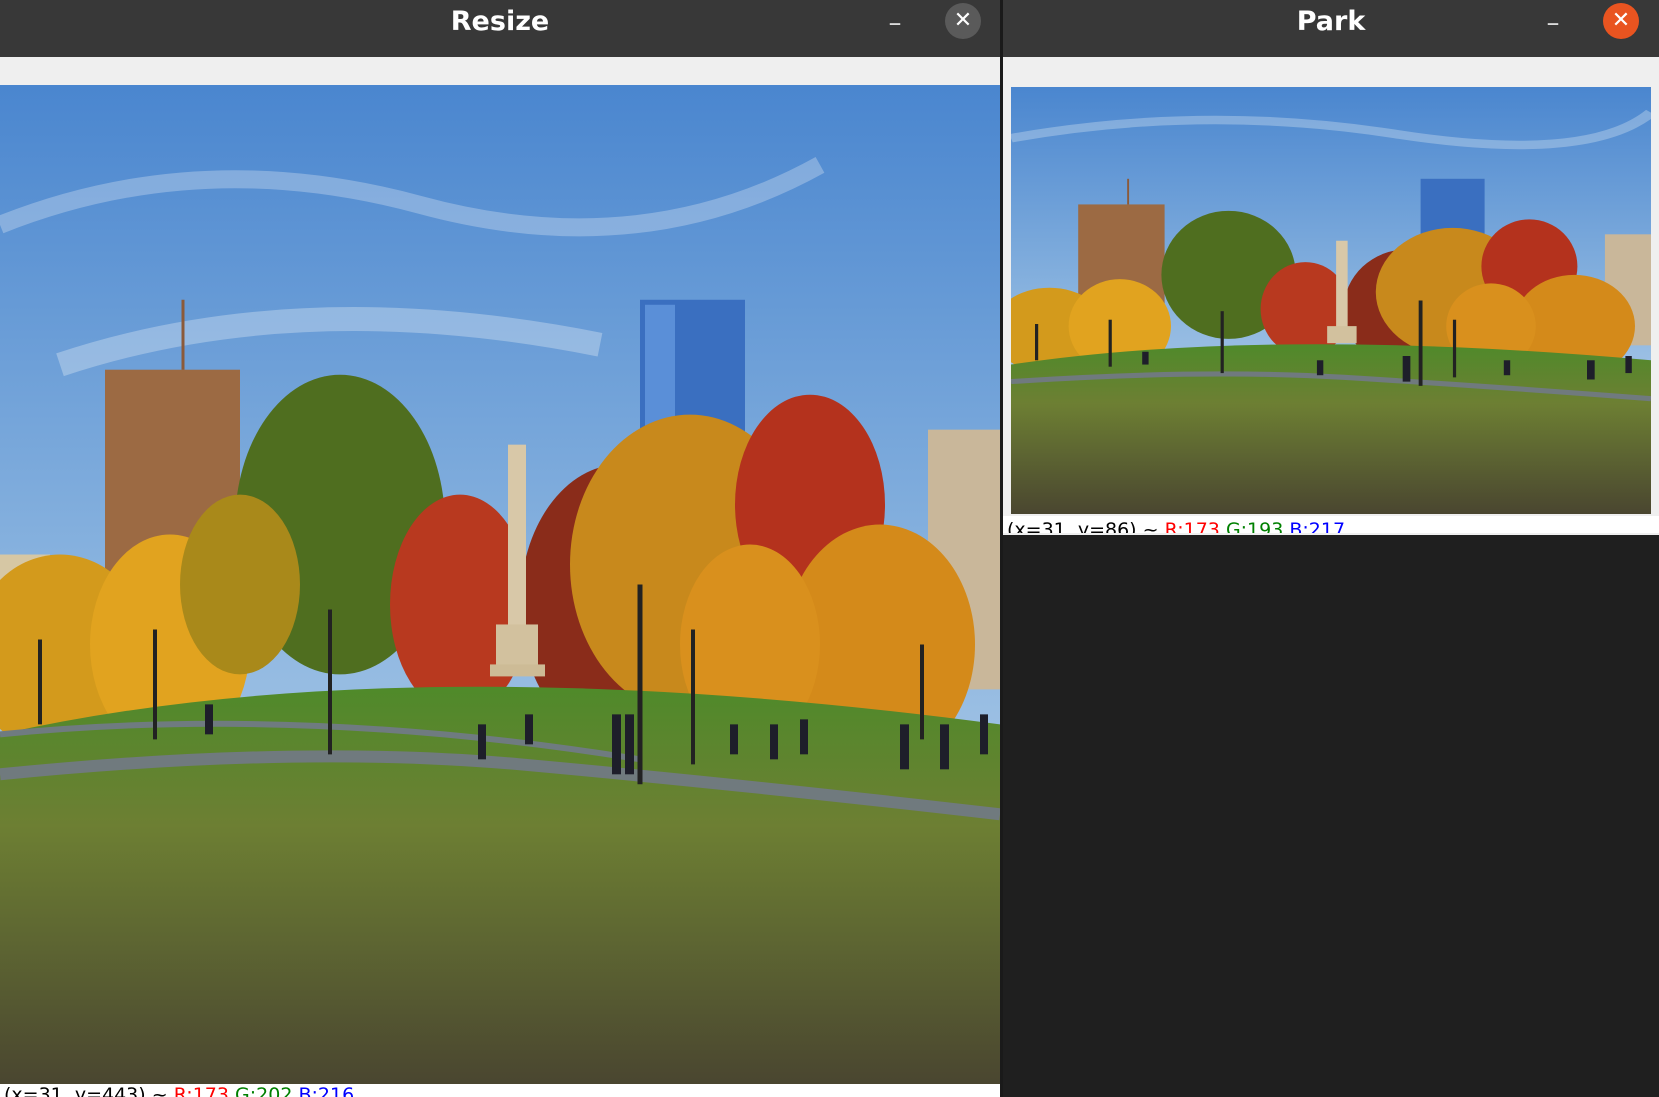  I want to click on pixel-coords: (x=31, y=86) ~, so click(1083, 526).